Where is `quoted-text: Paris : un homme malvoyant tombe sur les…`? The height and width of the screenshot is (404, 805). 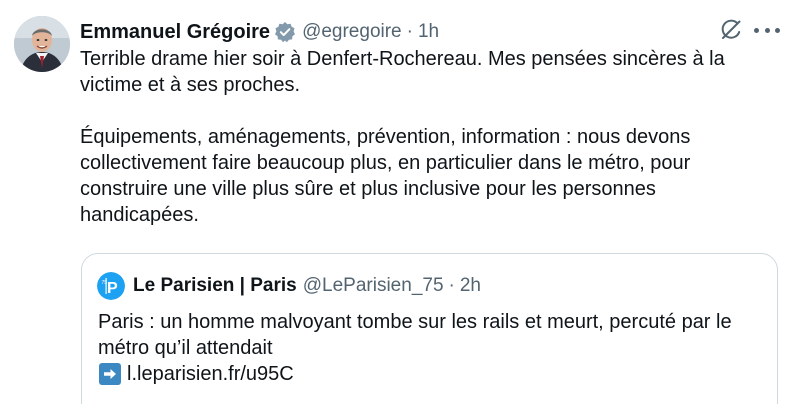
quoted-text: Paris : un homme malvoyant tombe sur les… is located at coordinates (415, 335).